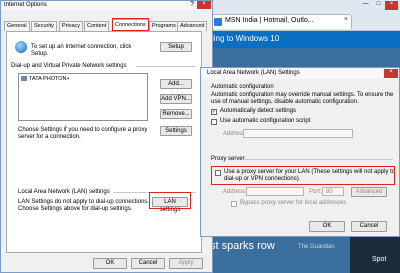 The height and width of the screenshot is (273, 400). I want to click on help-icon: ?, so click(192, 4).